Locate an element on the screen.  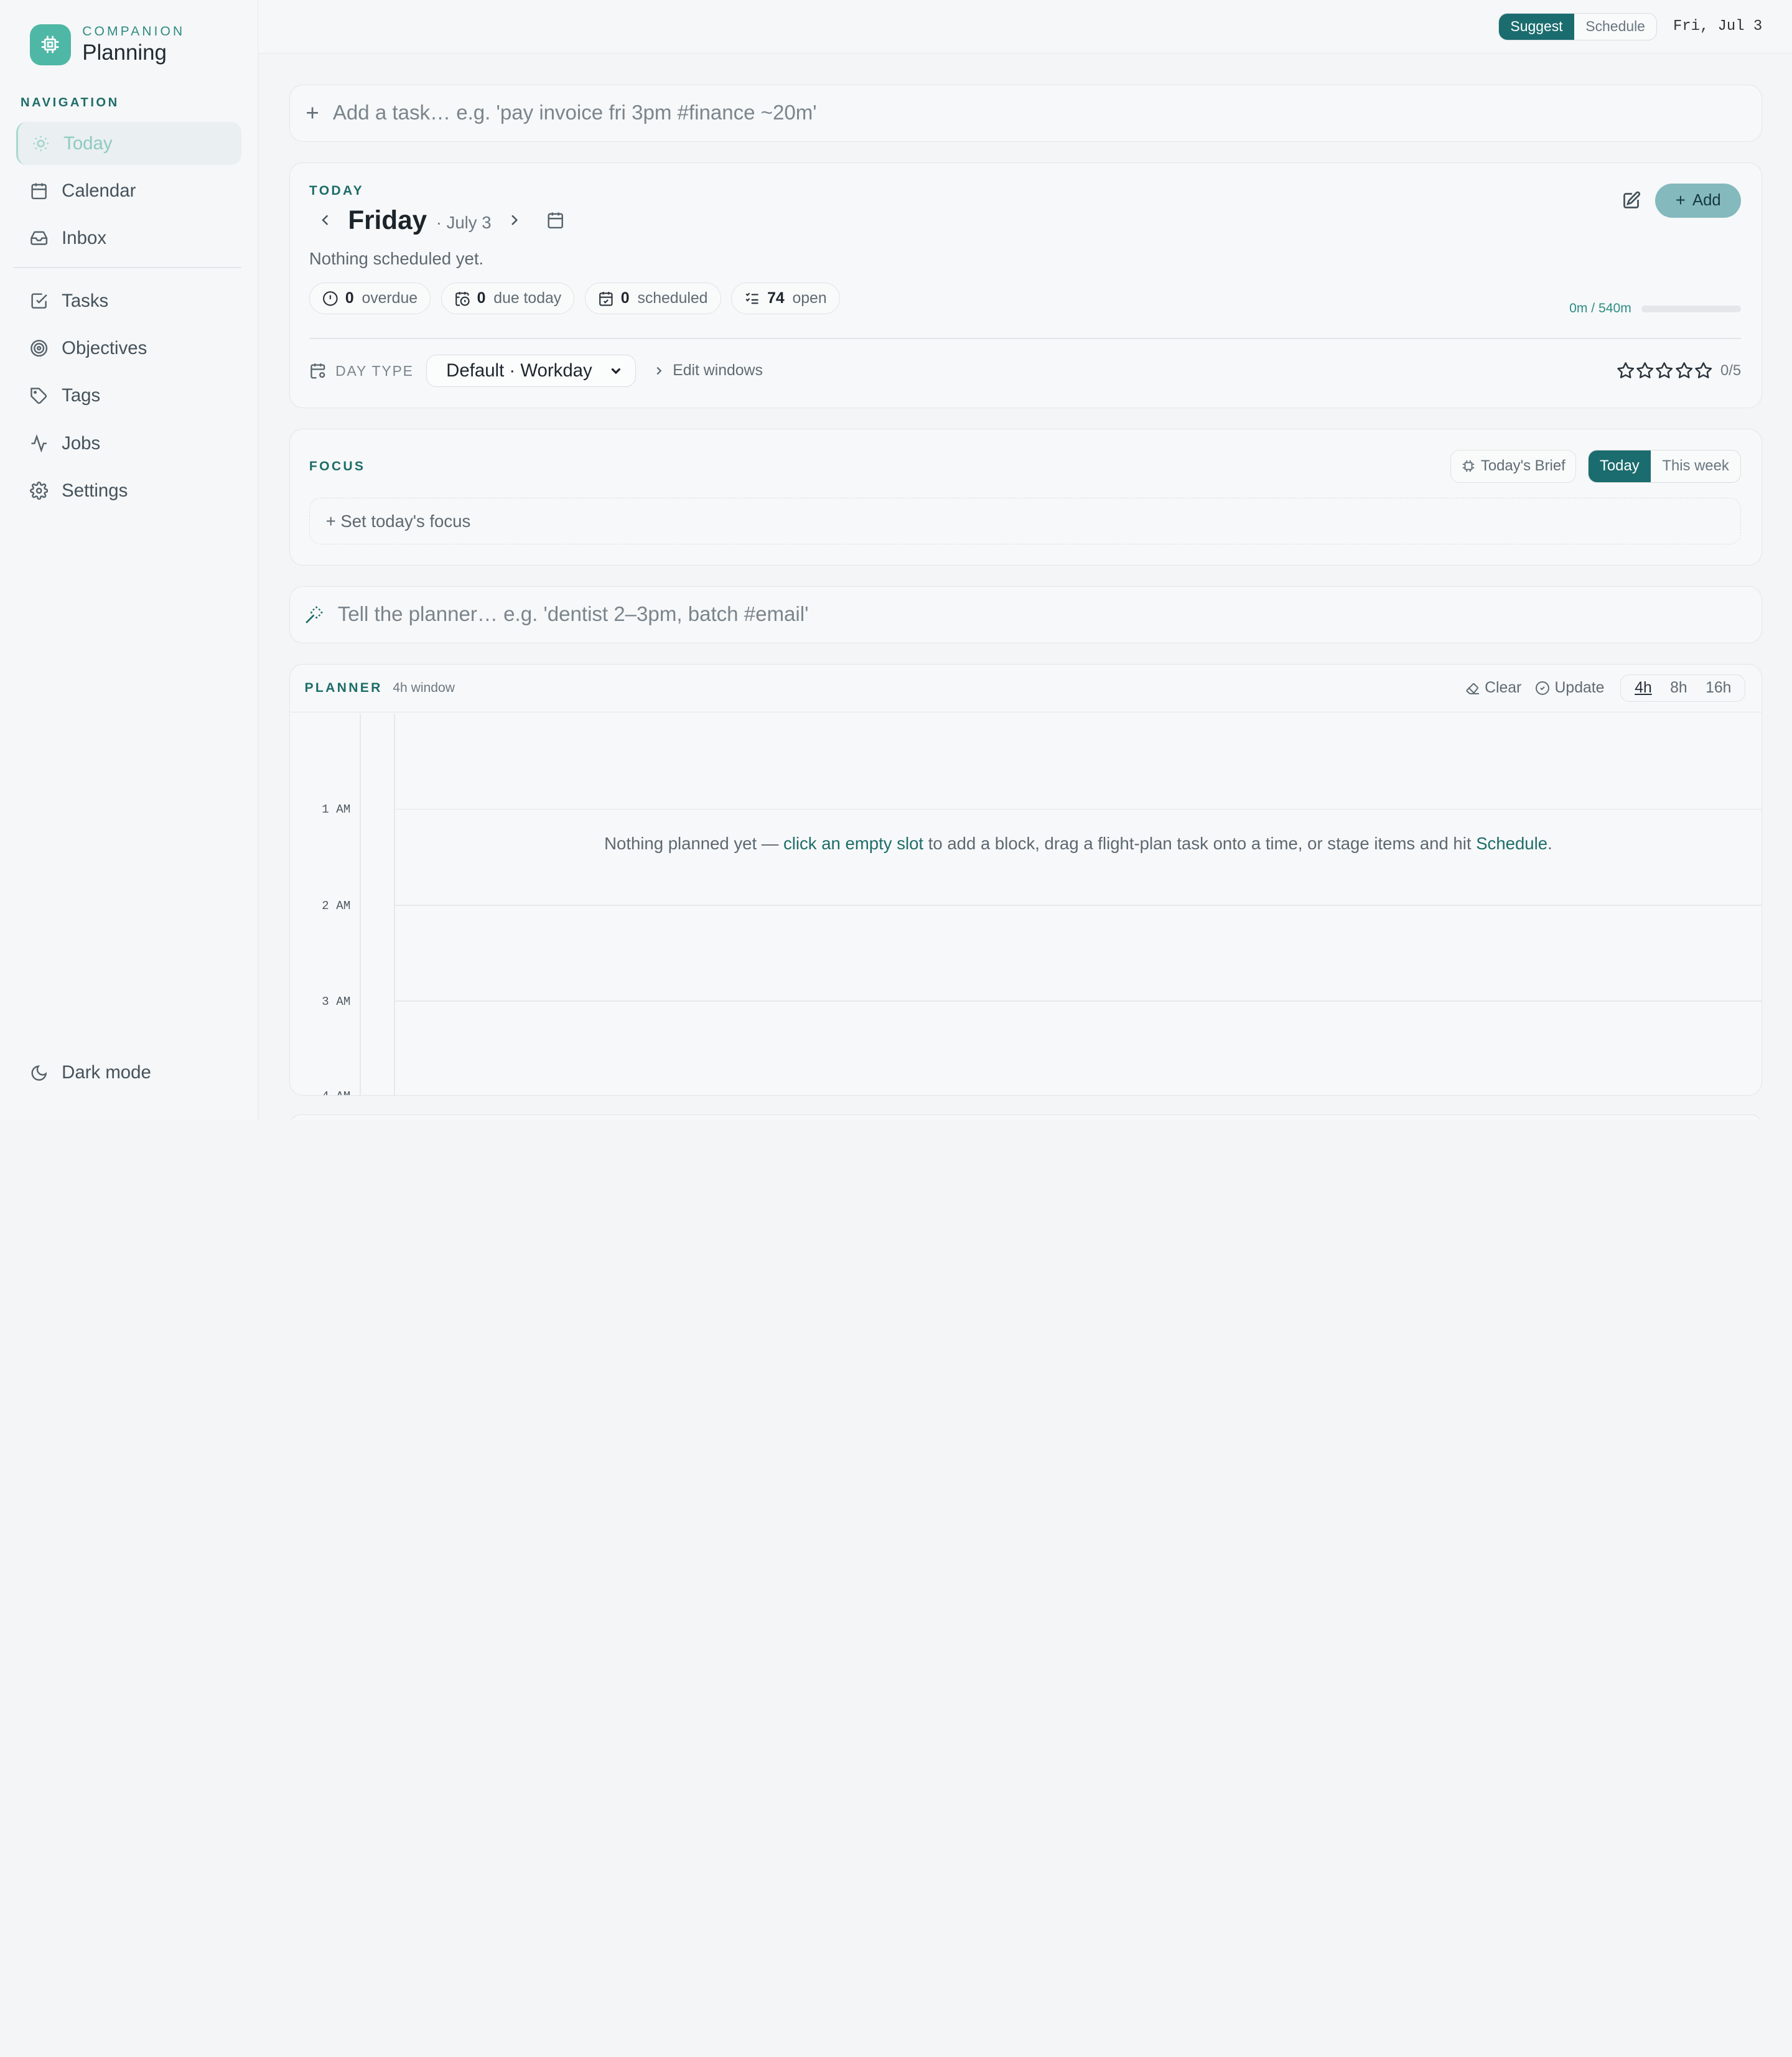
edit-windows-label: Edit windows is located at coordinates (718, 371).